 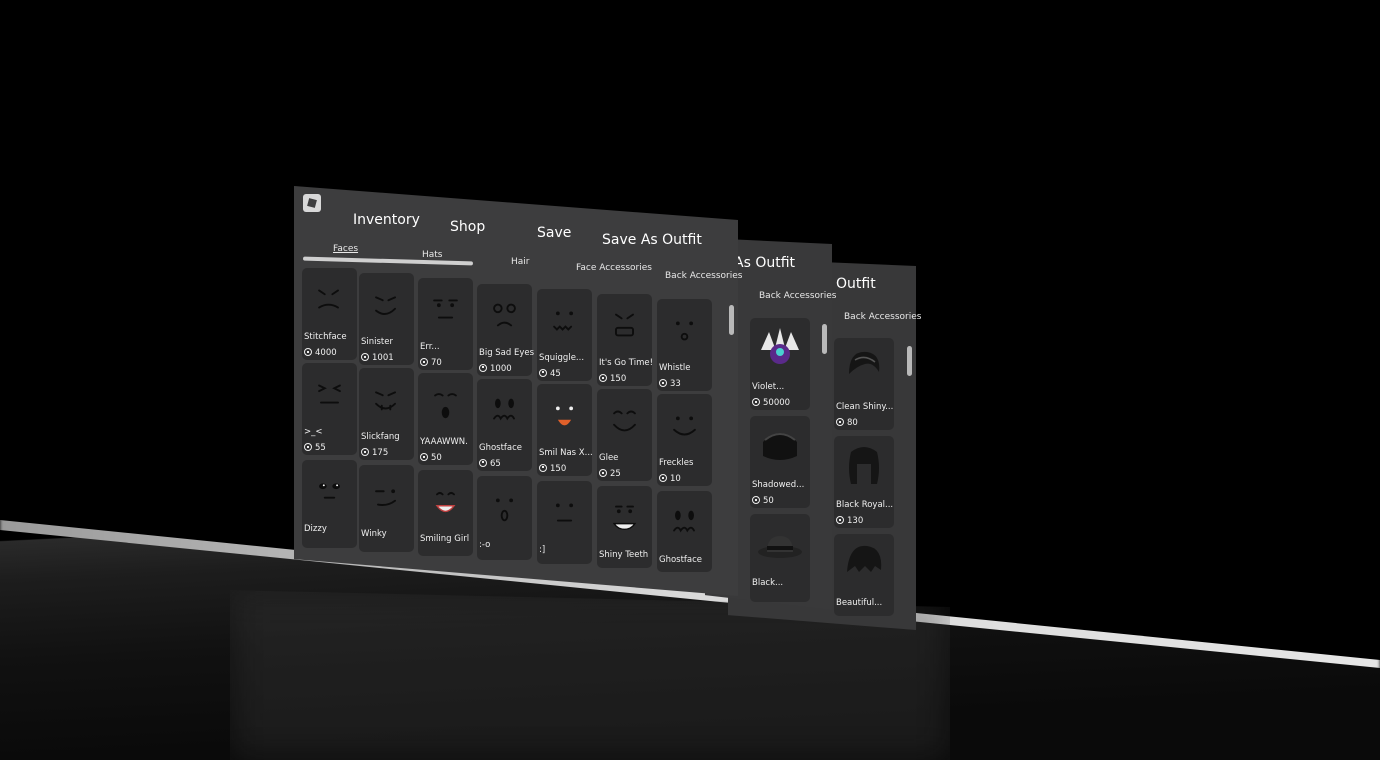 I want to click on item-price-value: 50000, so click(x=777, y=403).